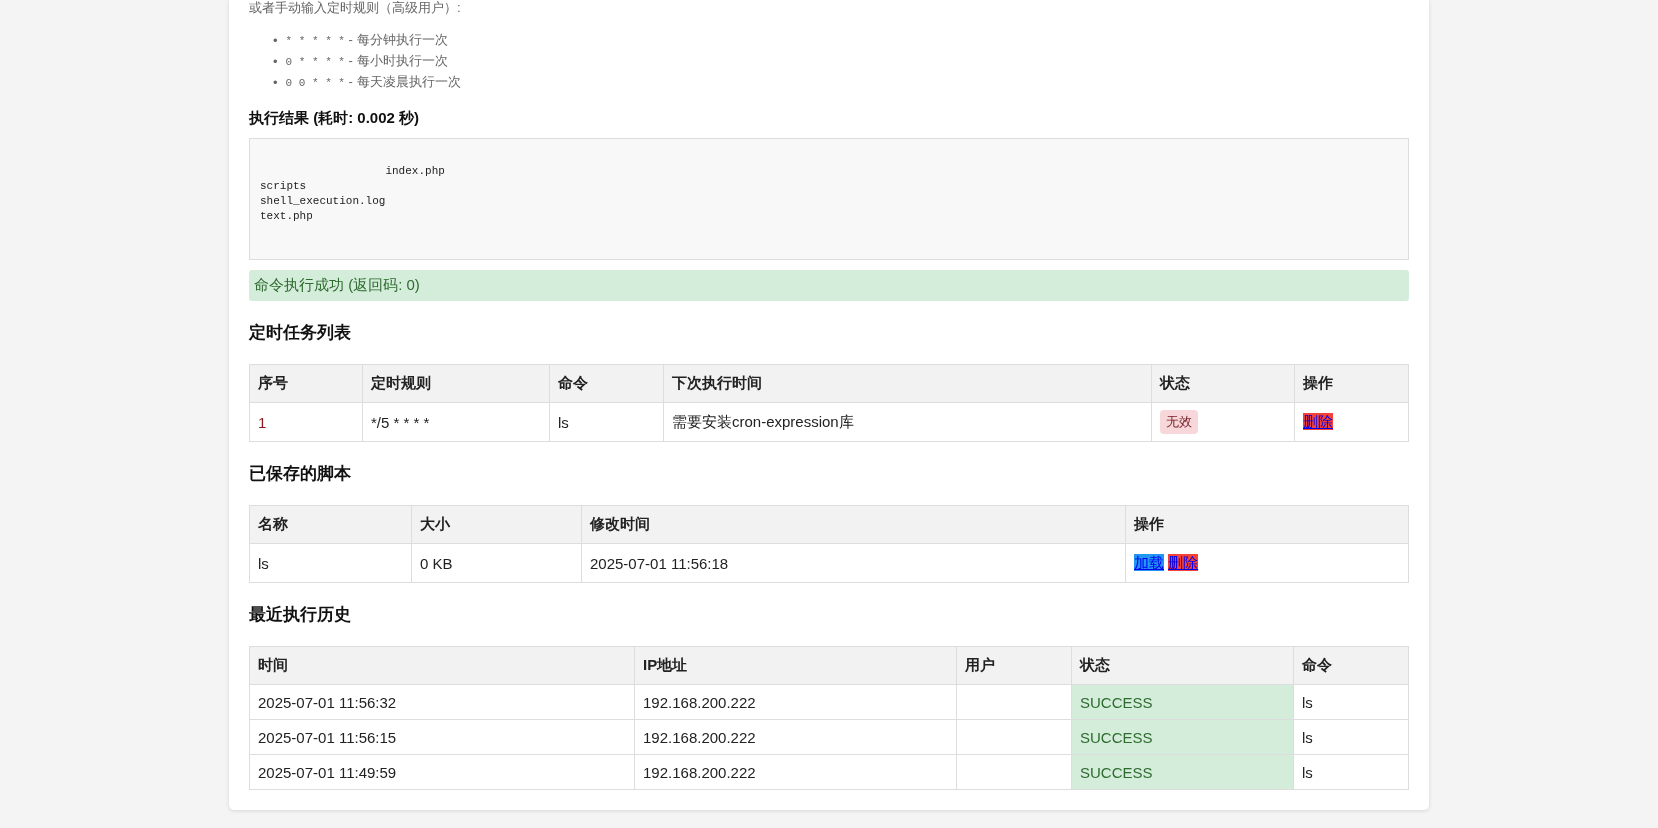 The height and width of the screenshot is (828, 1658). Describe the element at coordinates (373, 82) in the screenshot. I see `cron-example: 0 0 * * * - 每天凌晨执行一次` at that location.